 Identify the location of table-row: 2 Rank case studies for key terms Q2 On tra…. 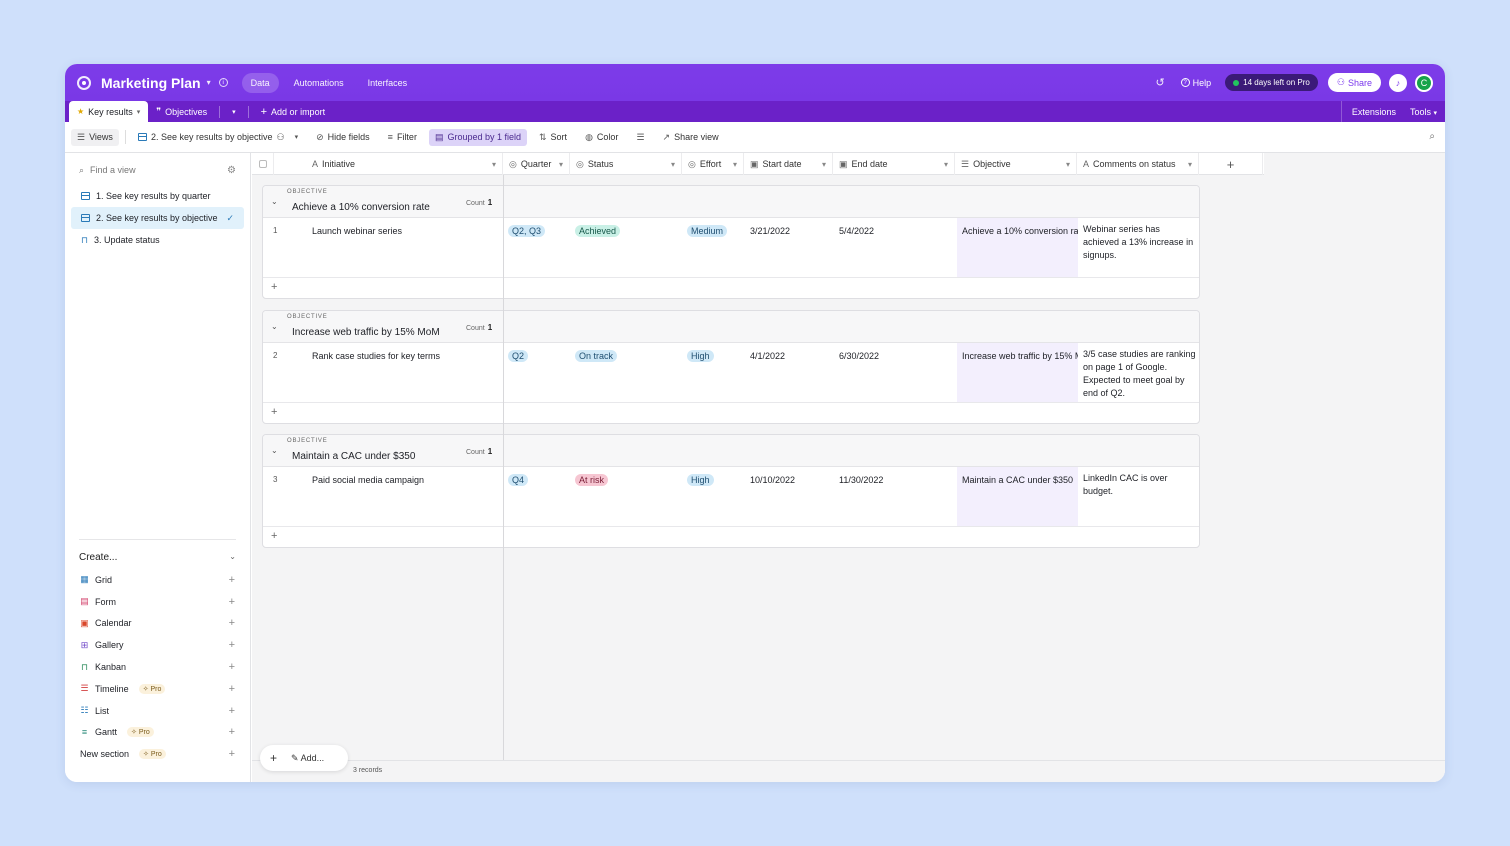
(731, 373).